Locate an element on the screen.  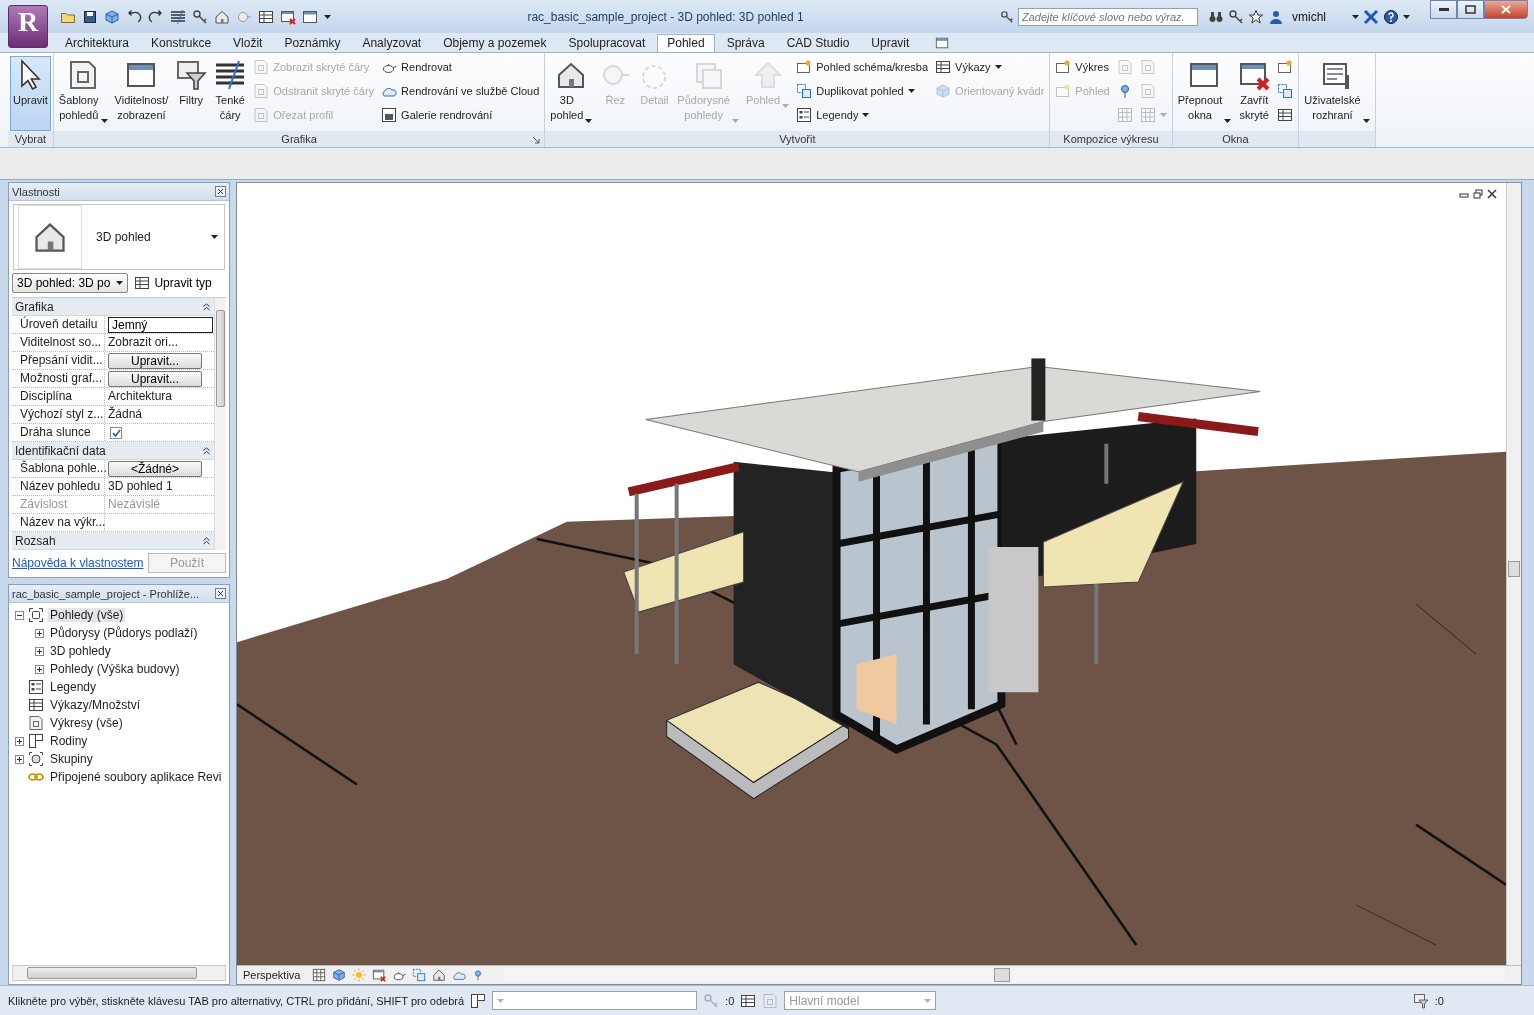
ribbon-button: Zavřít skryté is located at coordinates (1254, 93).